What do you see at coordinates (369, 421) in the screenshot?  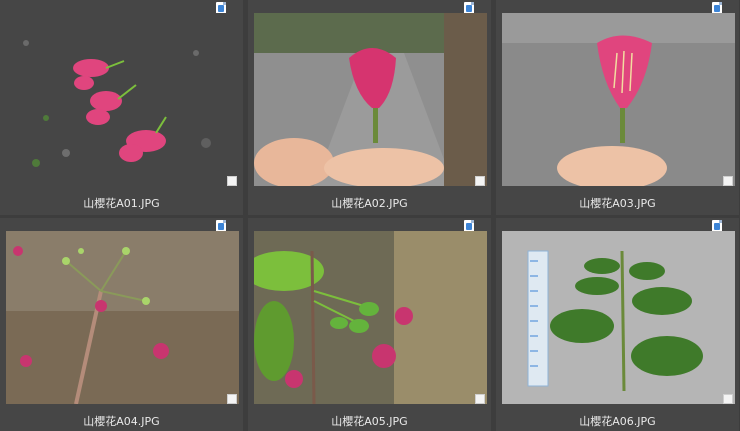 I see `file-name-label: 山櫻花A05.JPG` at bounding box center [369, 421].